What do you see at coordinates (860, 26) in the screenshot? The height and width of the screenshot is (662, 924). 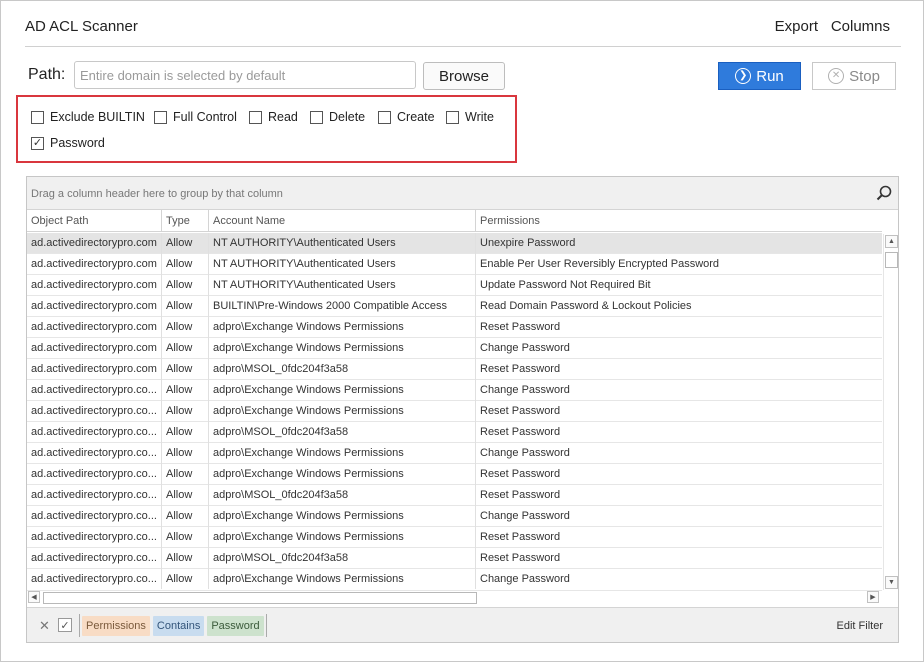 I see `columns-menu: Columns` at bounding box center [860, 26].